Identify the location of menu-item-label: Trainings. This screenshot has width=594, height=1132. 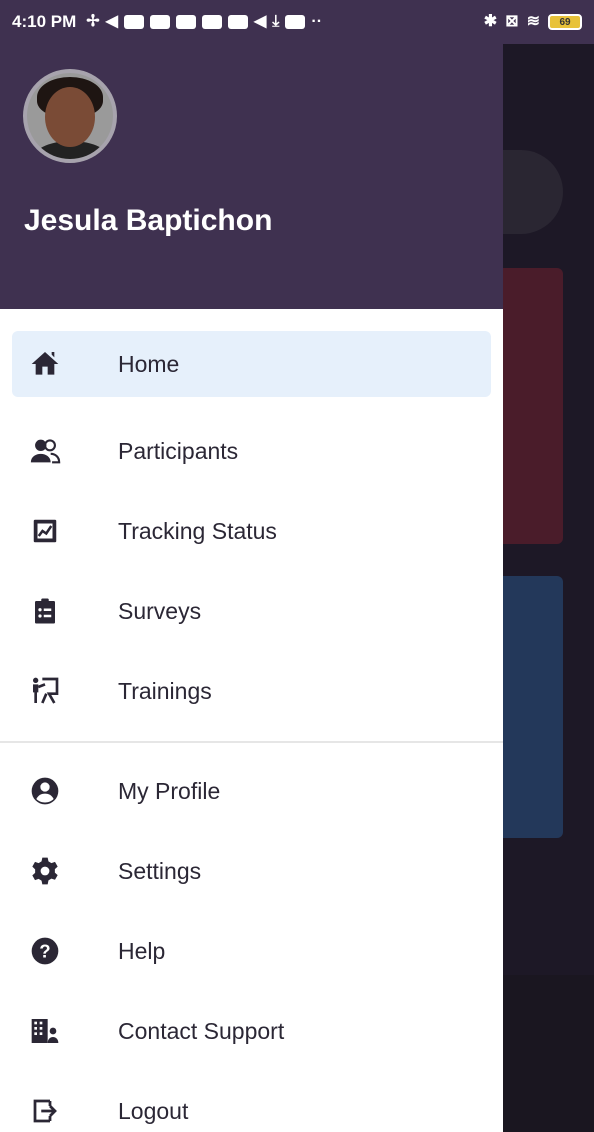
(165, 690).